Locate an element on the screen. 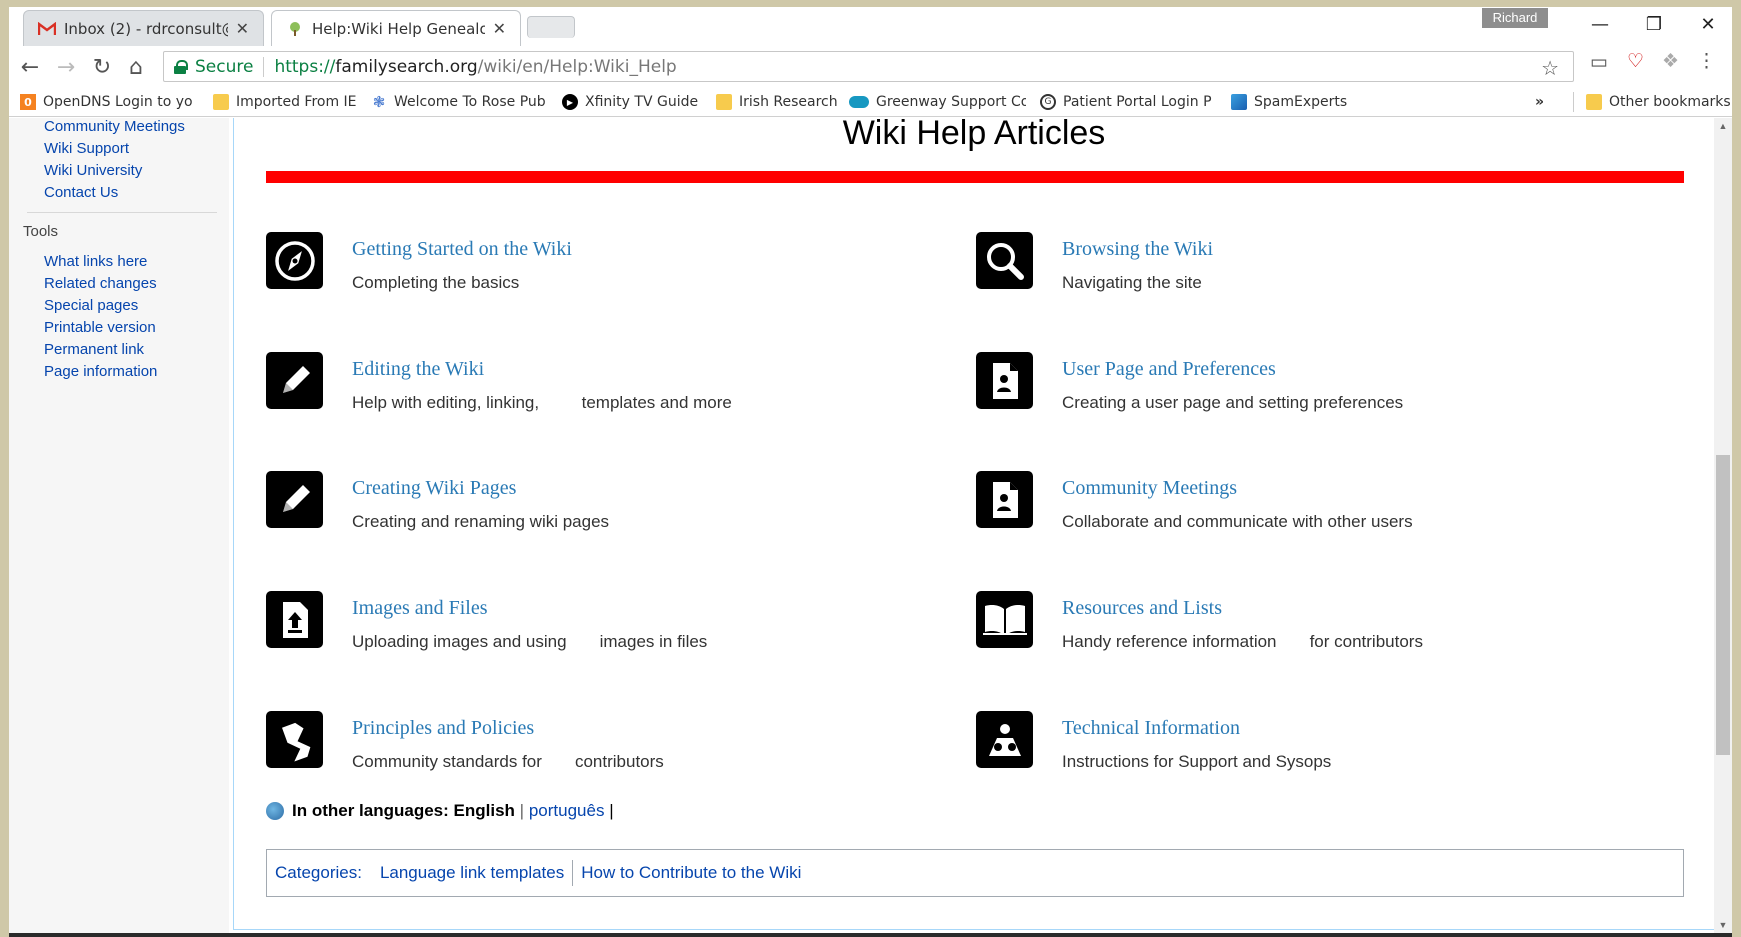 The height and width of the screenshot is (937, 1741). red-divider-bar is located at coordinates (975, 177).